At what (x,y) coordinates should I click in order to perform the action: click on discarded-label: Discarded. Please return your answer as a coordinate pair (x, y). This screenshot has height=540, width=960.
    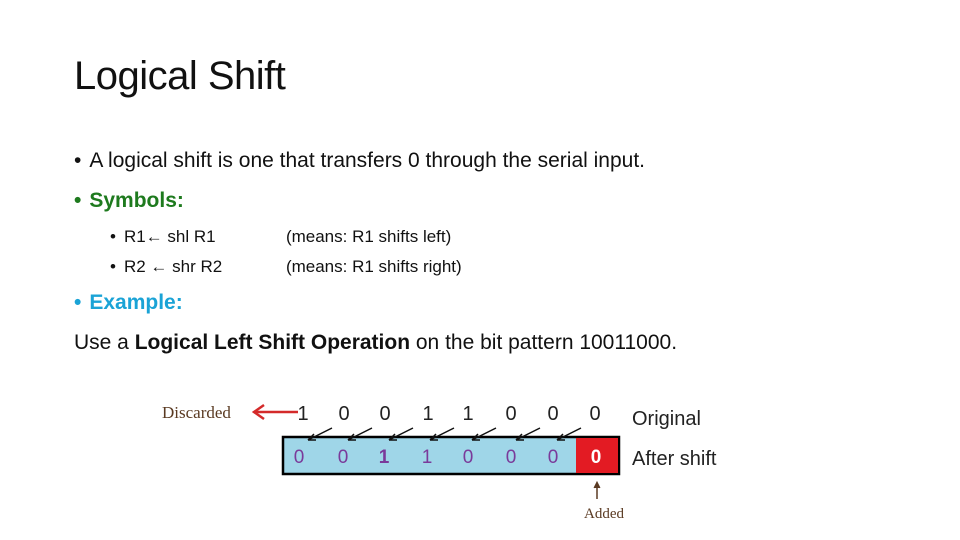
    Looking at the image, I should click on (196, 412).